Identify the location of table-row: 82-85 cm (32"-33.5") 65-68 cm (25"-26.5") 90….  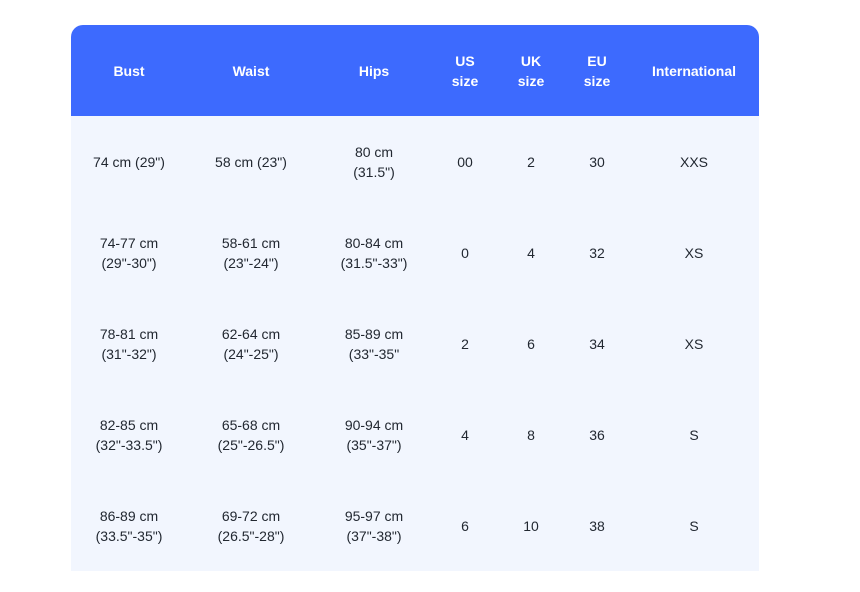
(415, 434).